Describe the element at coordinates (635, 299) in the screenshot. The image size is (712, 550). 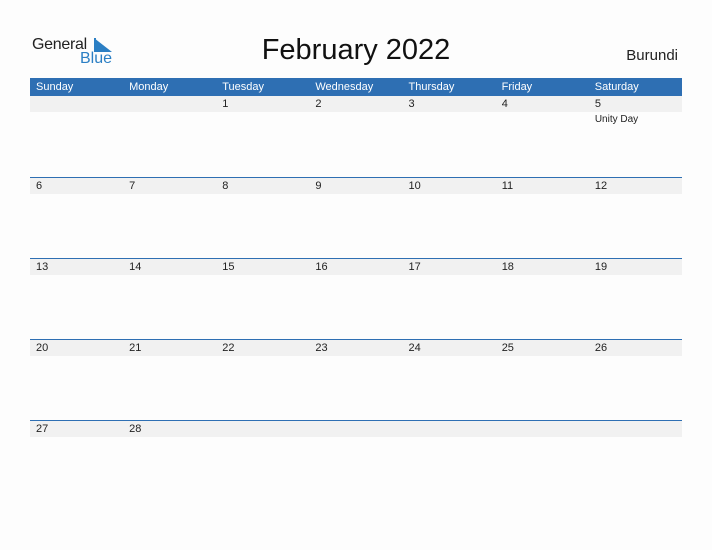
I see `day-cell: 19` at that location.